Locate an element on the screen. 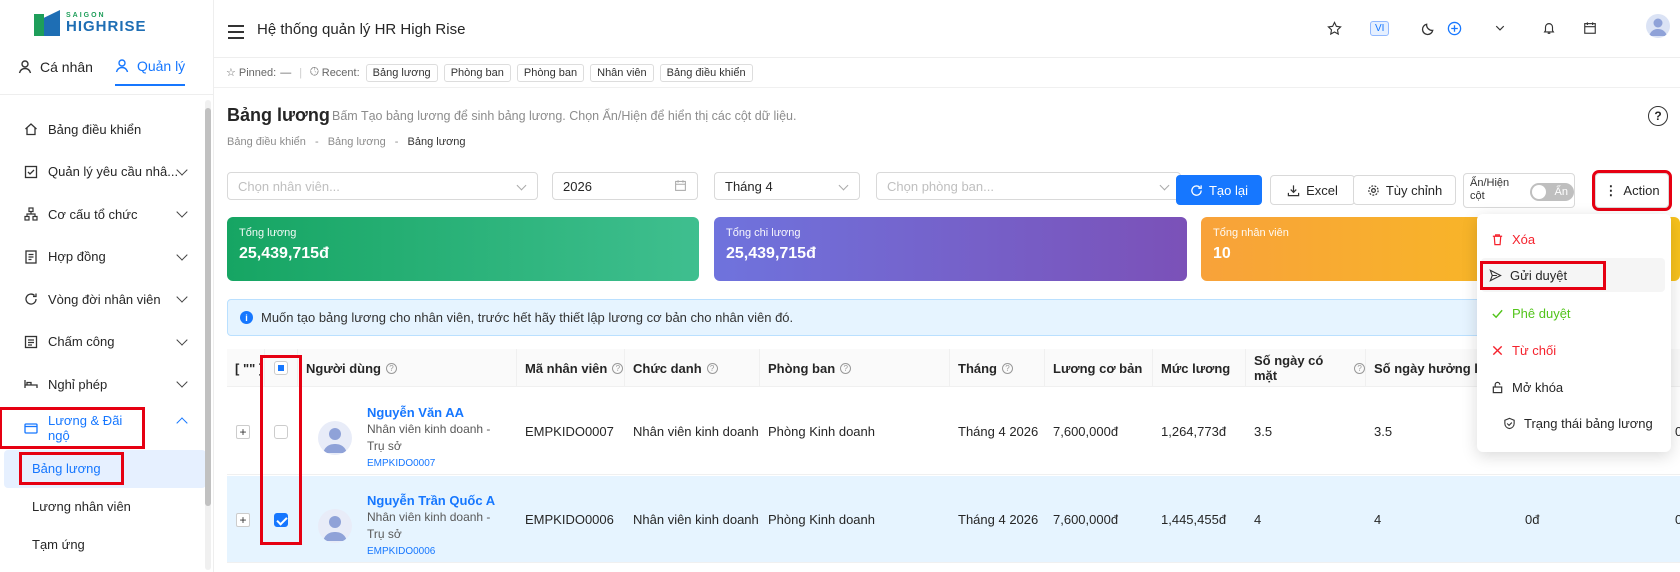 Image resolution: width=1680 pixels, height=572 pixels. star-icon is located at coordinates (1334, 28).